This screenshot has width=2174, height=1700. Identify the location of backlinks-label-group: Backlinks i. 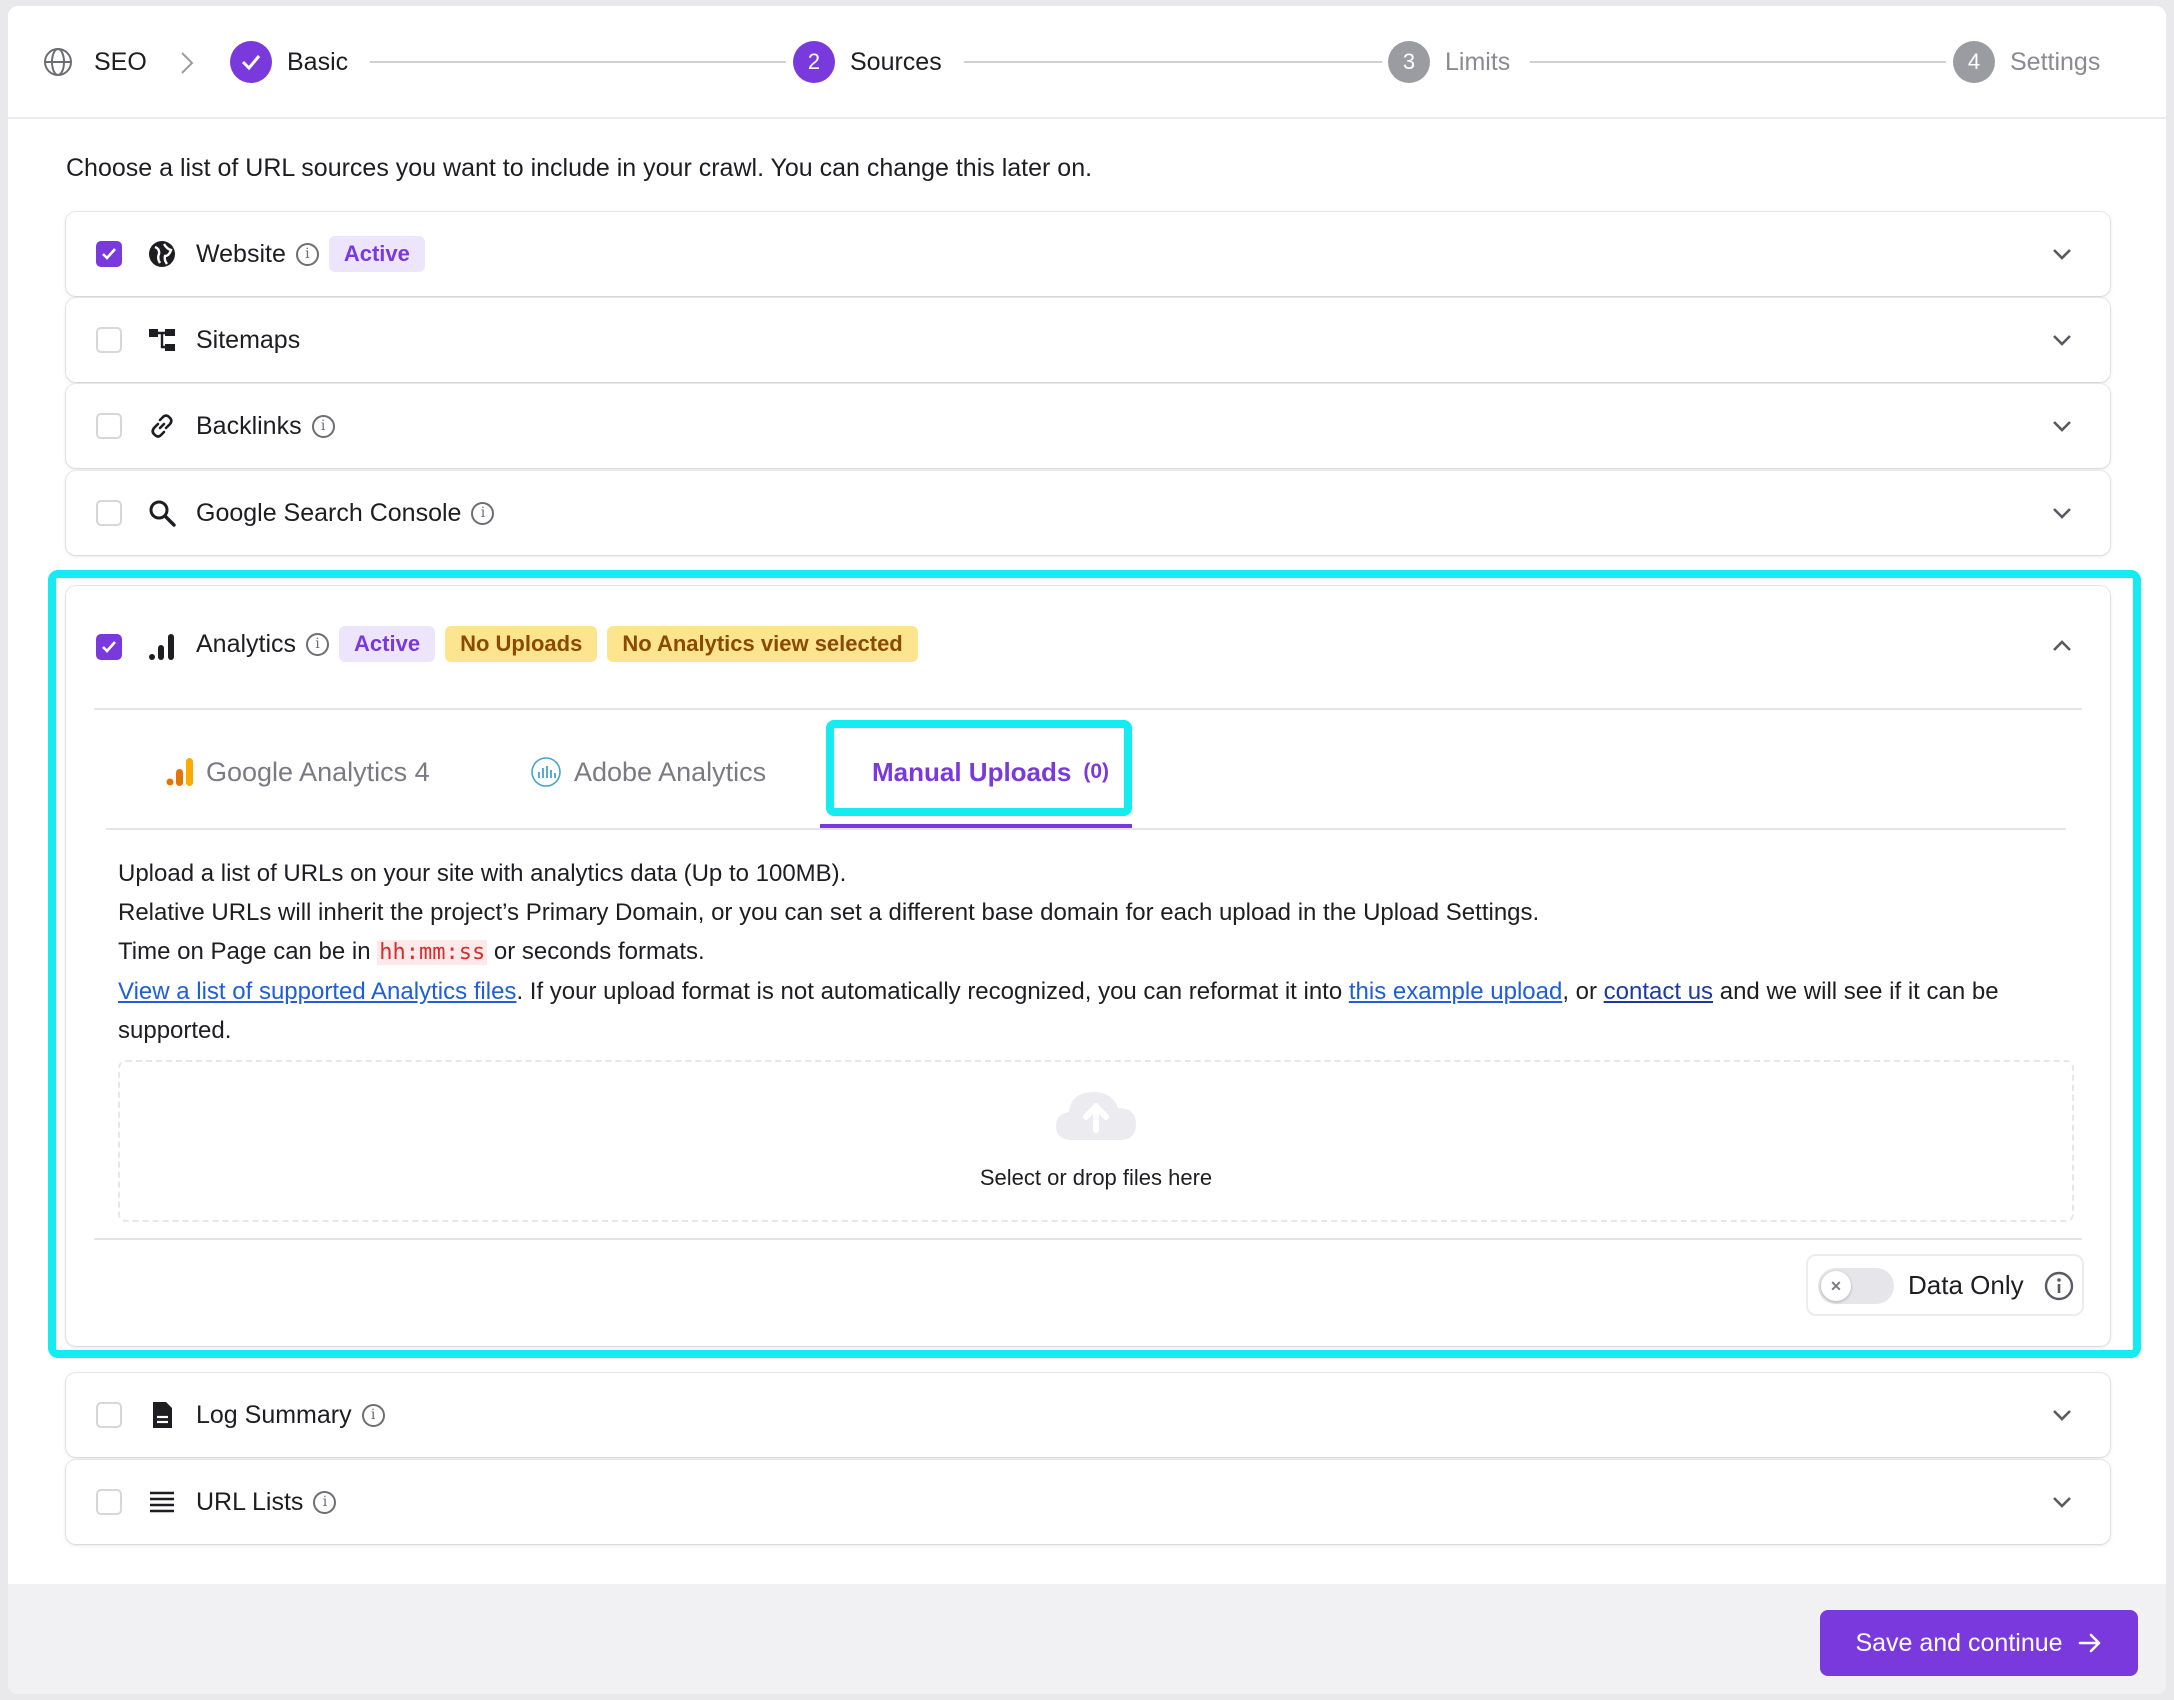
(265, 426).